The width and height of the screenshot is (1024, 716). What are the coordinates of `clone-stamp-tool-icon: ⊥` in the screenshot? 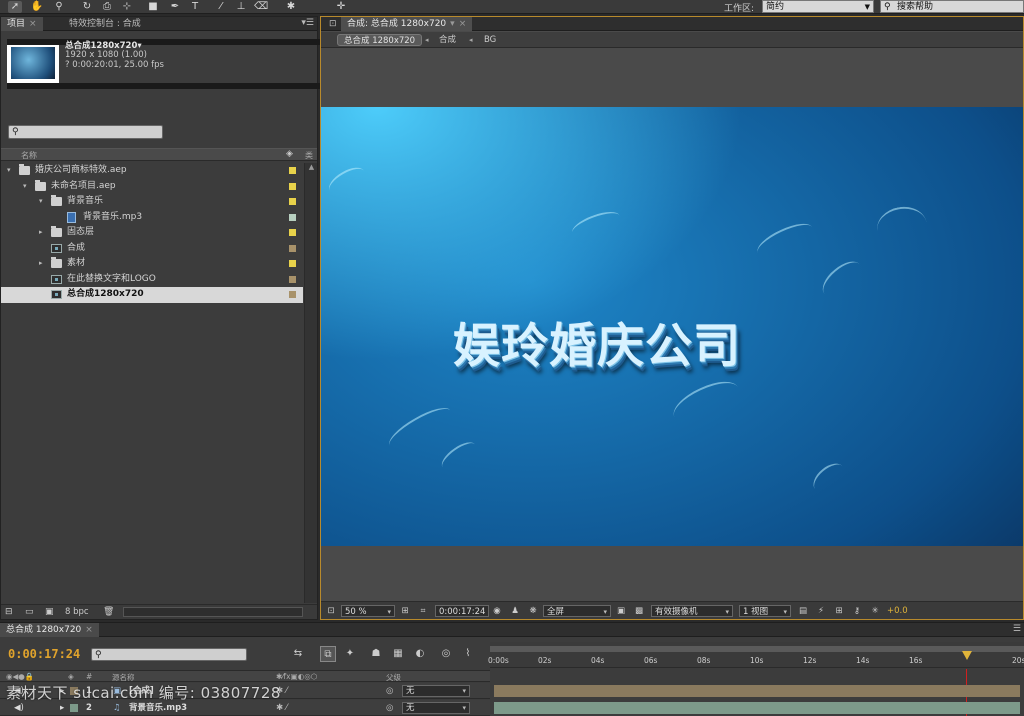 It's located at (241, 7).